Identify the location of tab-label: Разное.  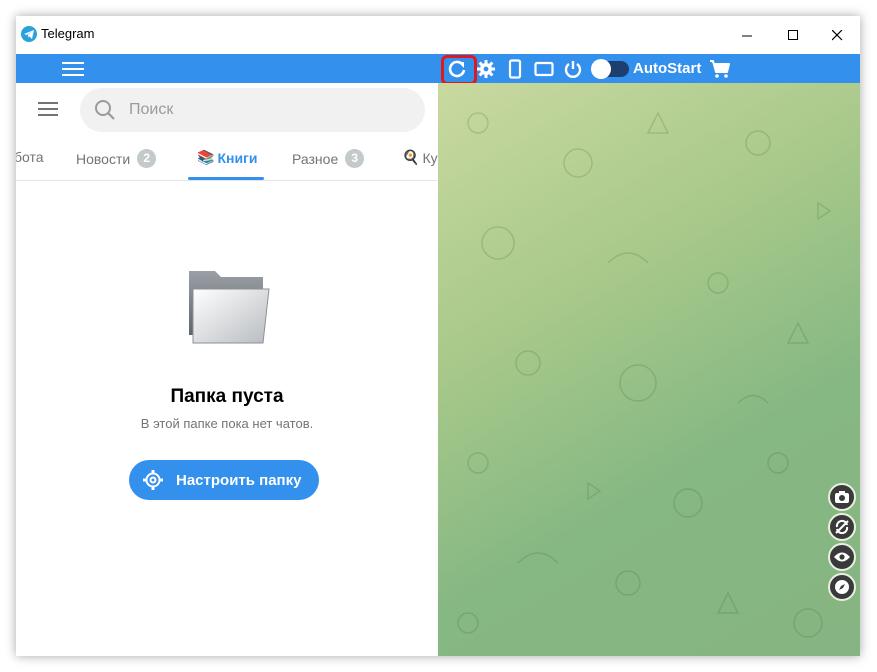
(315, 158).